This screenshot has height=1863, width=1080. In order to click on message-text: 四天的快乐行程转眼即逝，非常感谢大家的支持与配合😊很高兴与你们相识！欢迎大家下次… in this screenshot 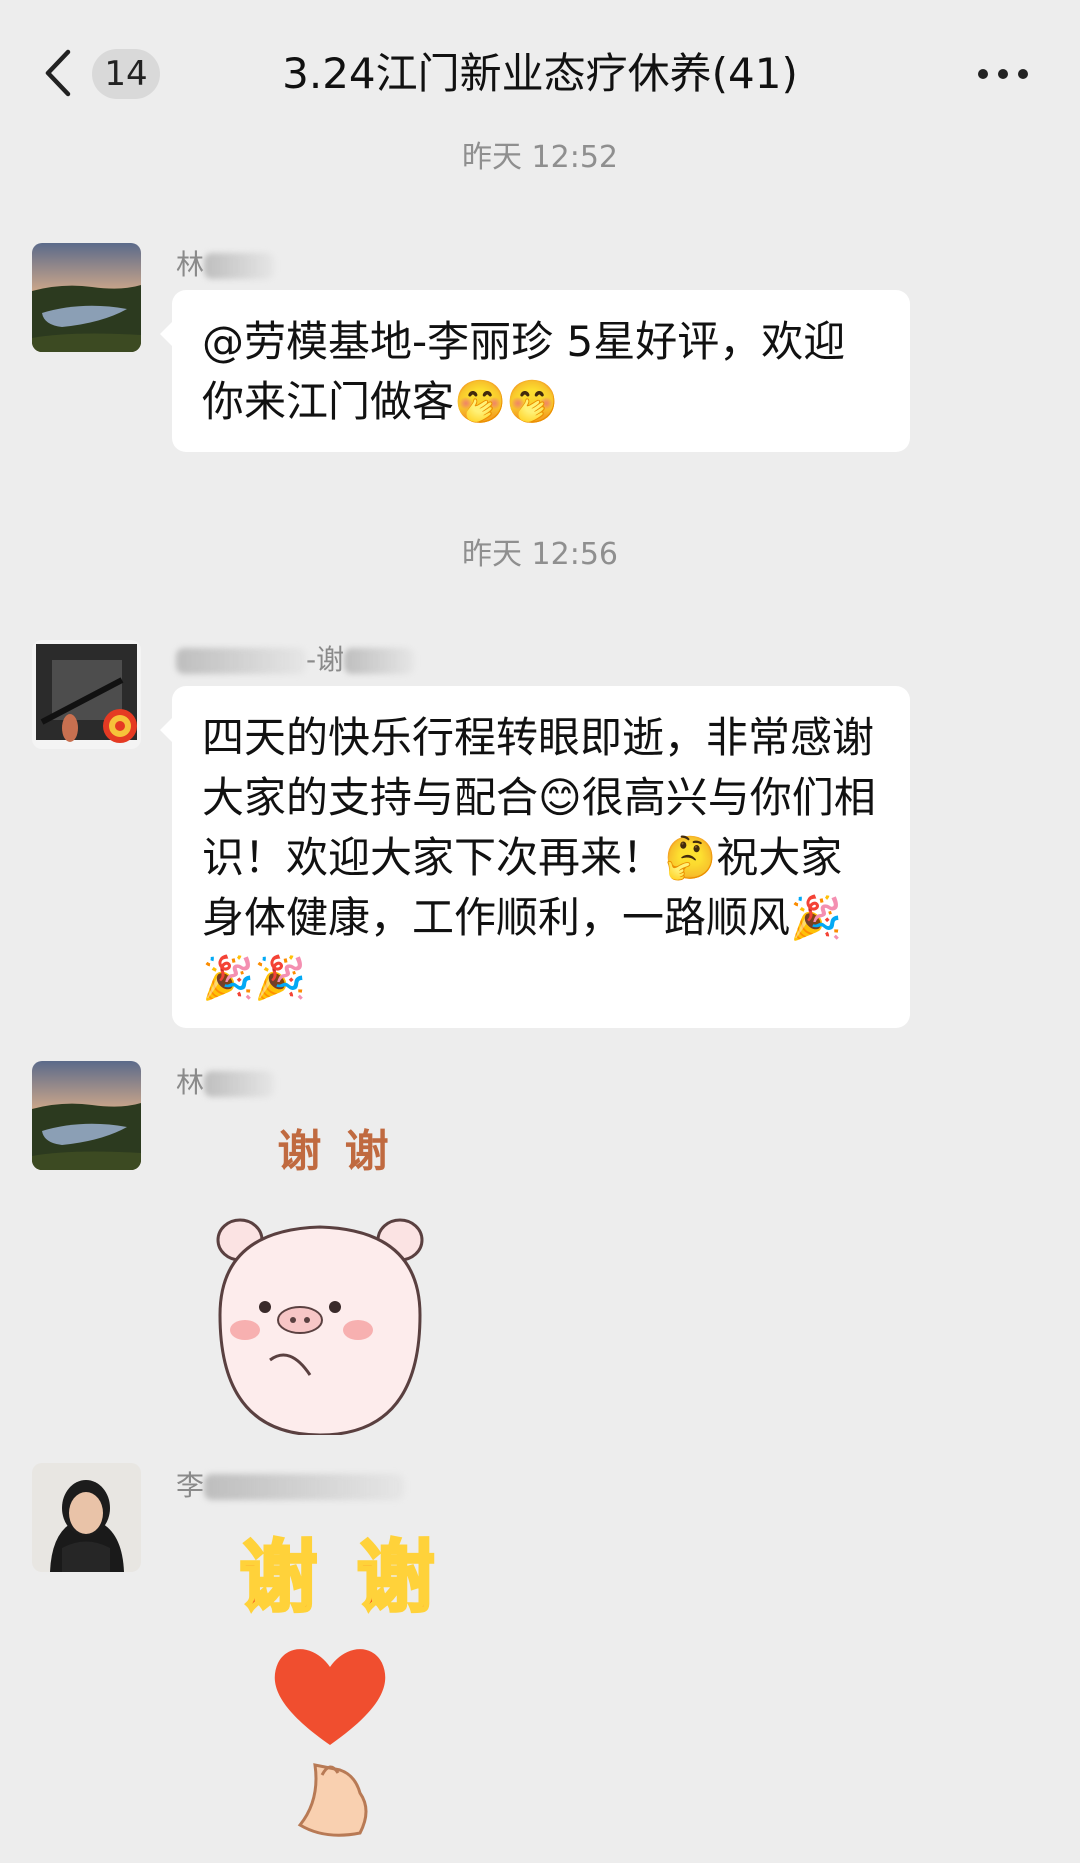, I will do `click(539, 857)`.